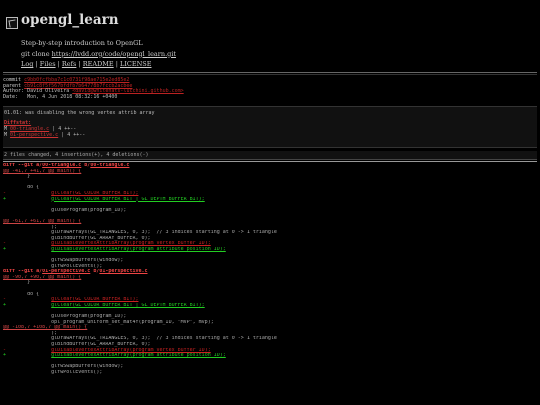  What do you see at coordinates (48, 64) in the screenshot?
I see `nav-files-link: Files` at bounding box center [48, 64].